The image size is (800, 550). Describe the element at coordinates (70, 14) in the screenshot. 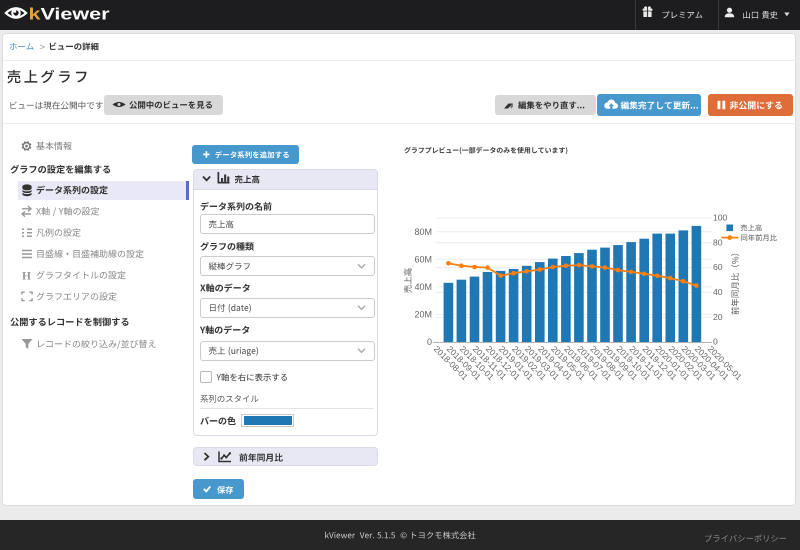

I see `svg-text:kViewer: k Viewer` at that location.